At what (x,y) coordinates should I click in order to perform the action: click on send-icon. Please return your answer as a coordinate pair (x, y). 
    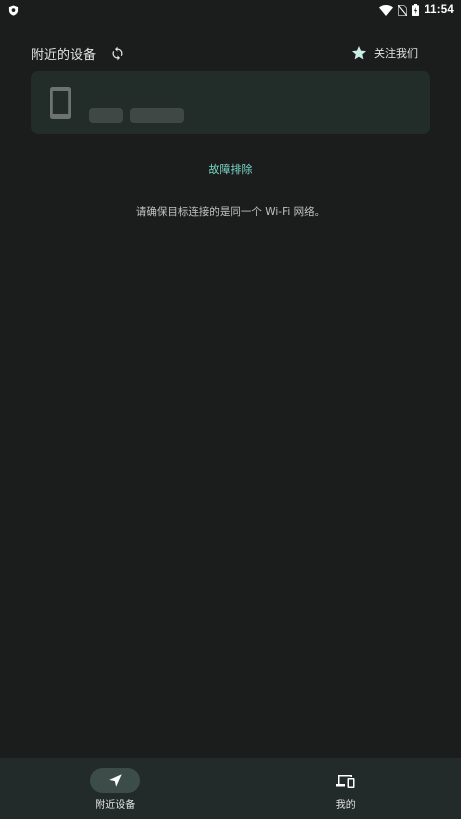
    Looking at the image, I should click on (115, 780).